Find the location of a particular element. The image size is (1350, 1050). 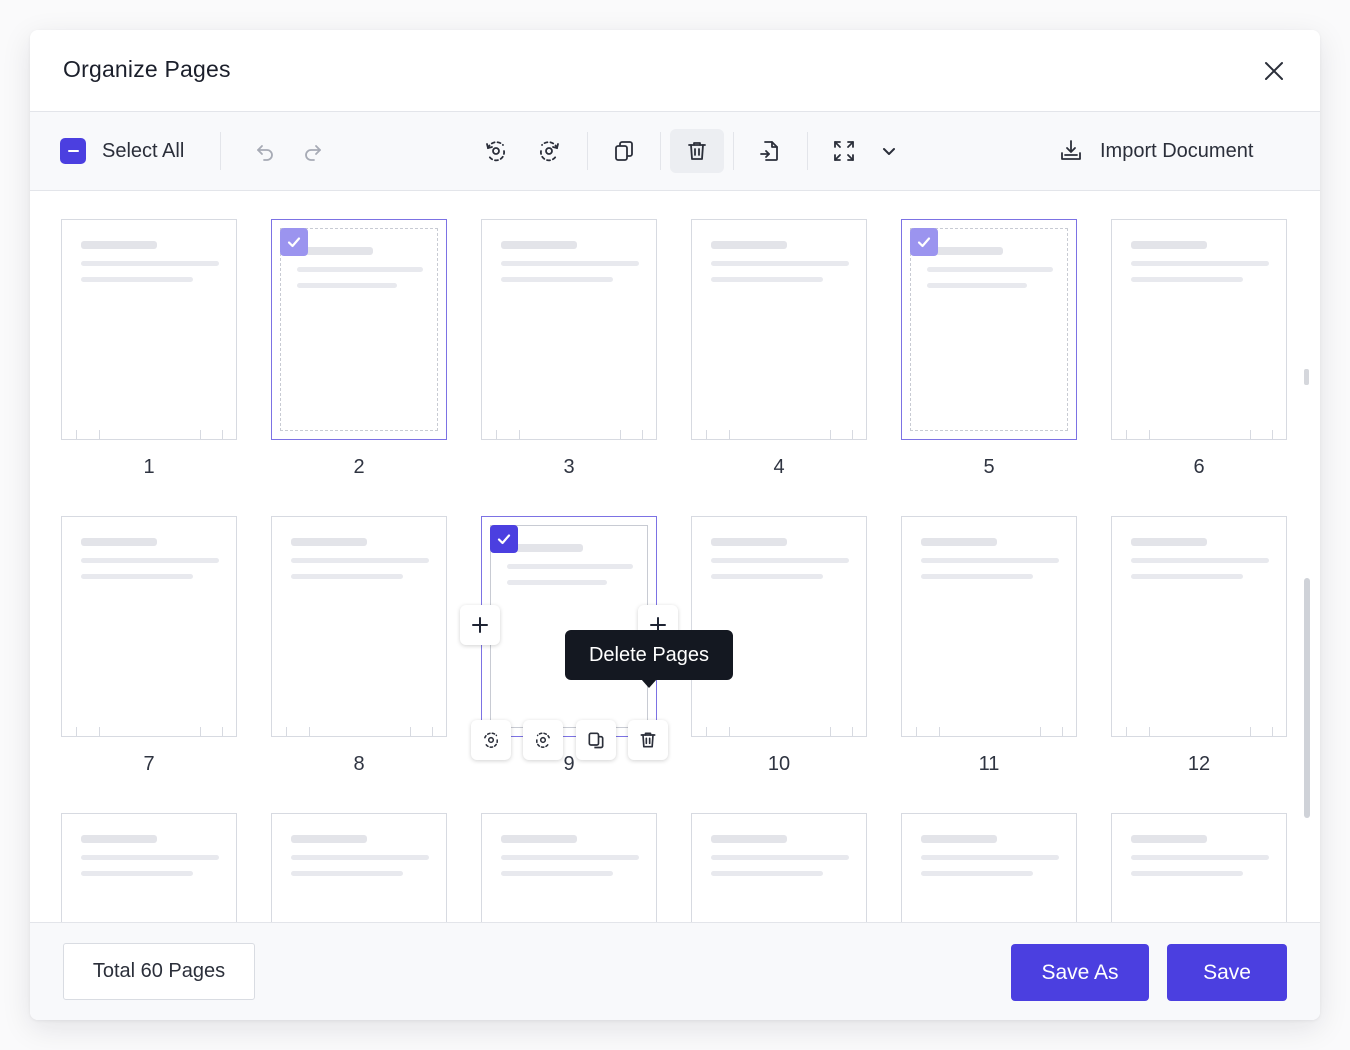

import-document-label: Import Document is located at coordinates (1177, 150).